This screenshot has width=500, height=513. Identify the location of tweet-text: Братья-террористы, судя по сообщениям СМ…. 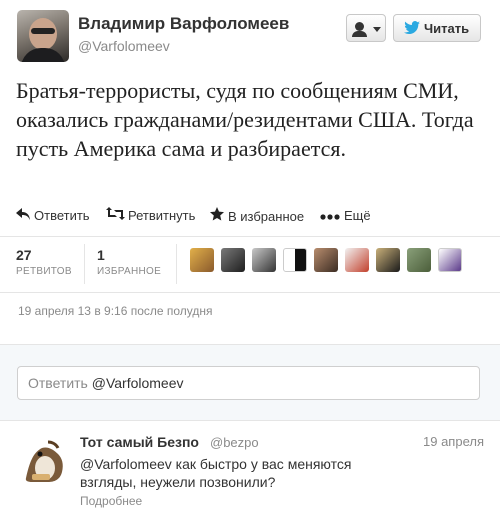
(245, 119).